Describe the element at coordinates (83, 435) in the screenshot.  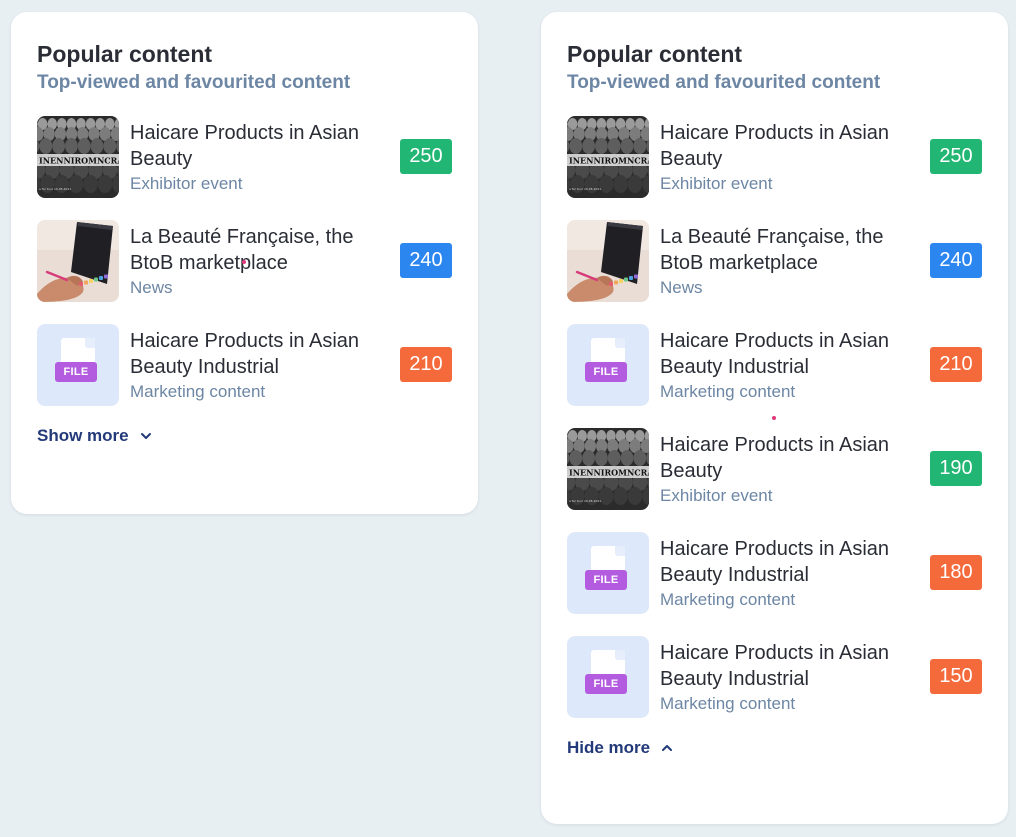
I see `show-more-label: Show more` at that location.